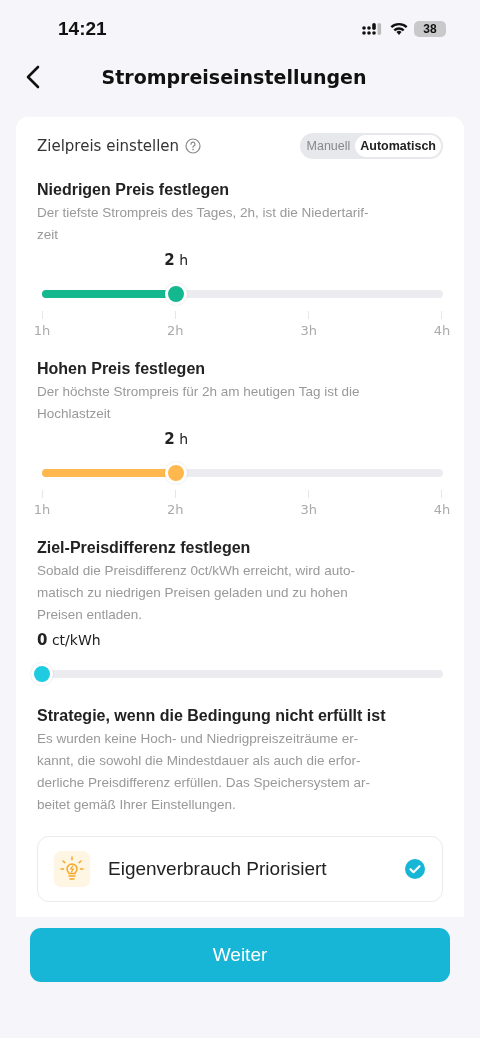 The width and height of the screenshot is (480, 1038). Describe the element at coordinates (430, 29) in the screenshot. I see `battery-level: 38` at that location.